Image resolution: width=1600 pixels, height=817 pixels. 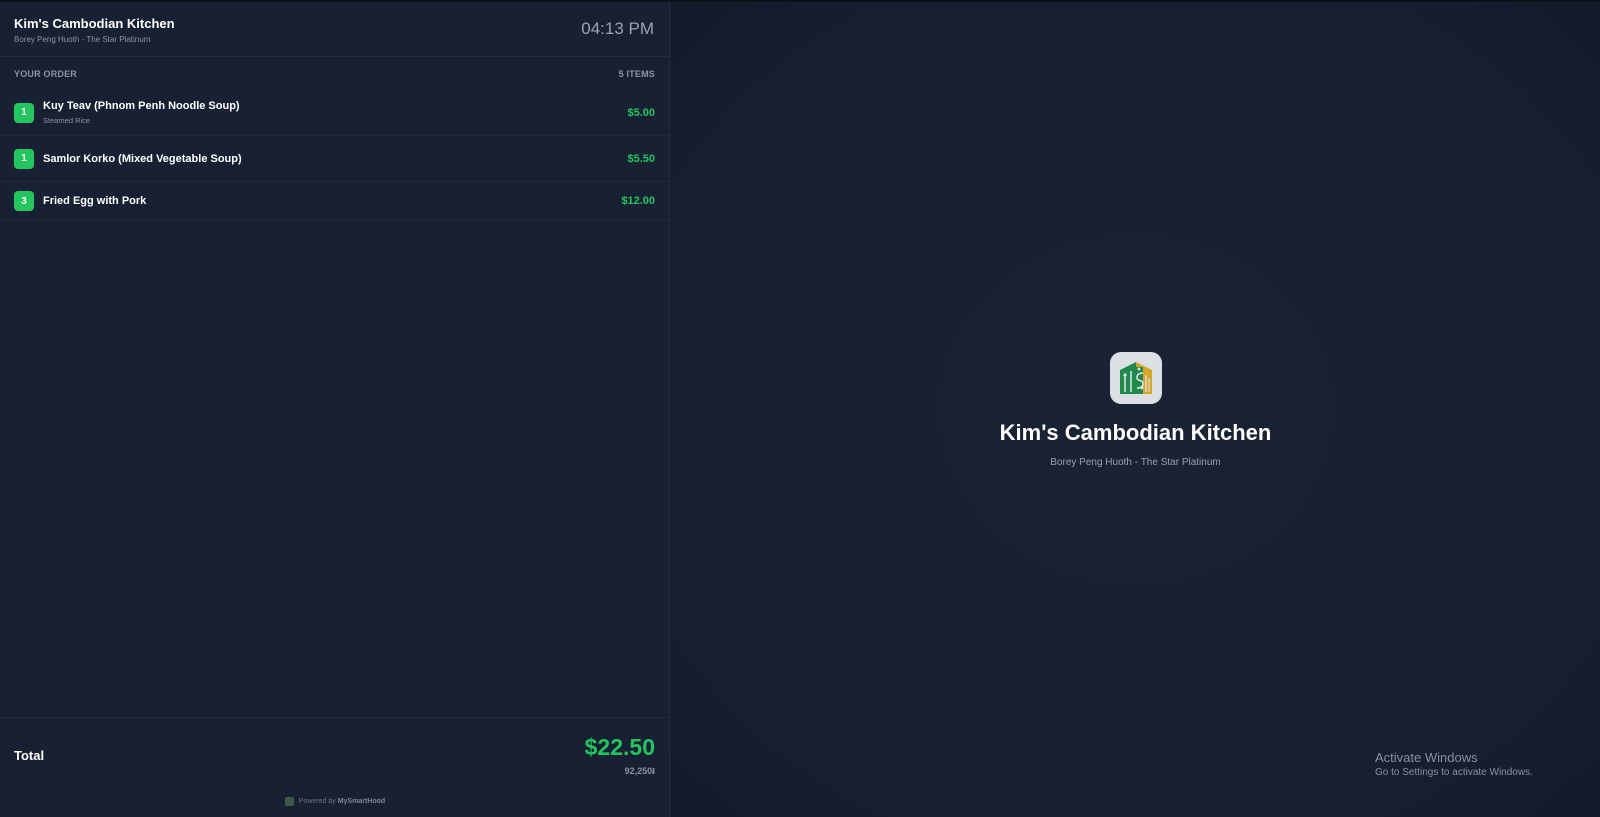 What do you see at coordinates (617, 28) in the screenshot?
I see `clock: 04:13 PM` at bounding box center [617, 28].